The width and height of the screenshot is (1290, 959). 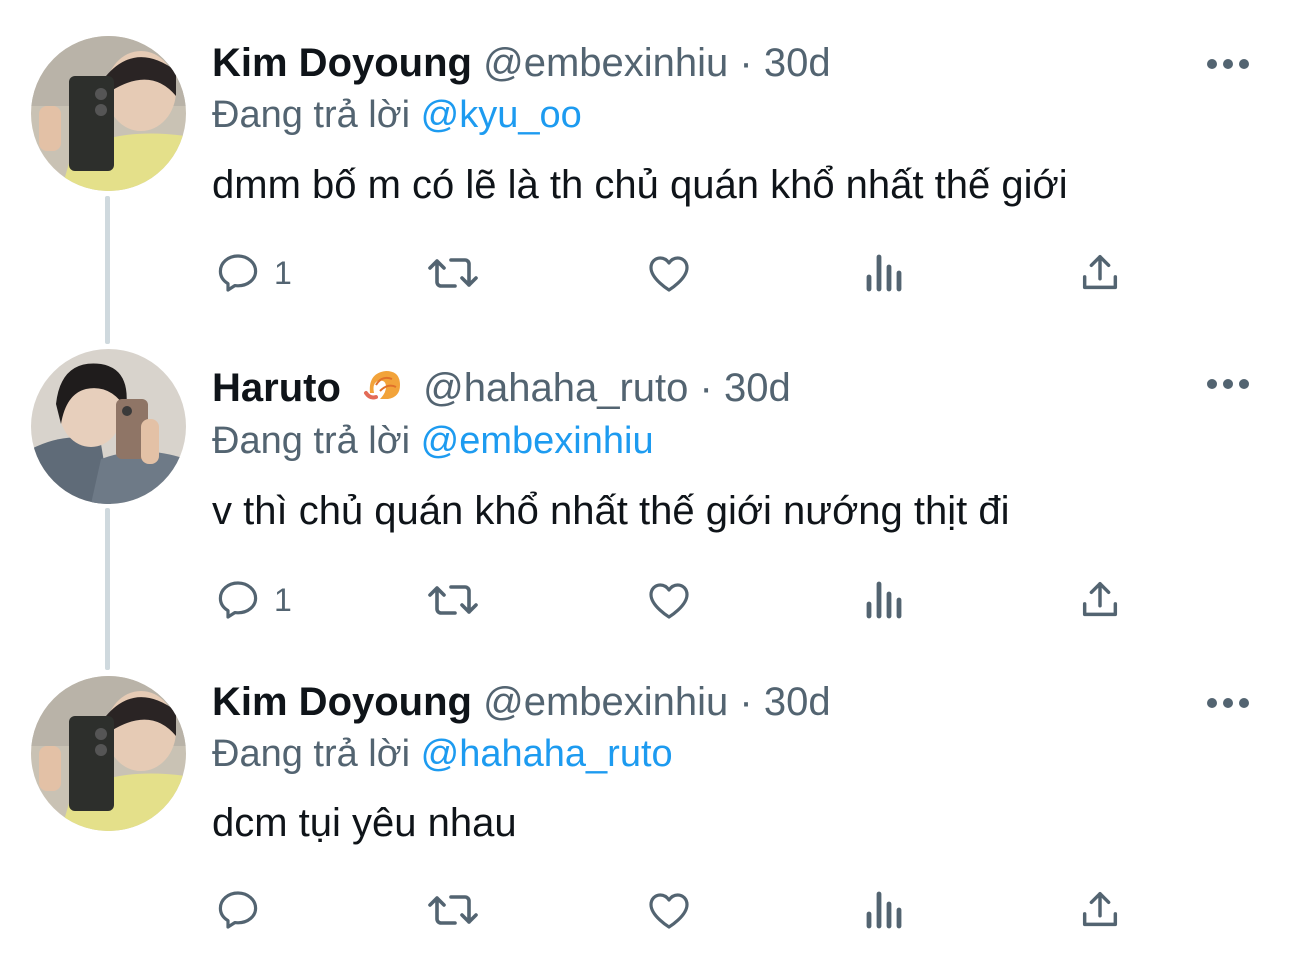 What do you see at coordinates (384, 391) in the screenshot?
I see `shrimp-emoji` at bounding box center [384, 391].